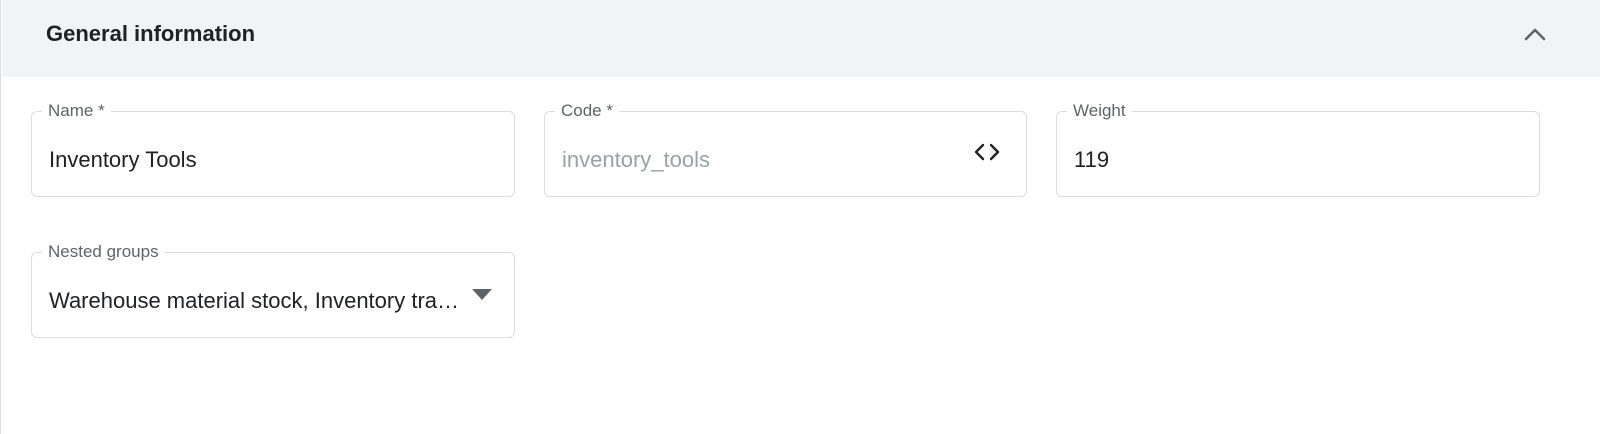  I want to click on name-input: Inventory Tools, so click(269, 160).